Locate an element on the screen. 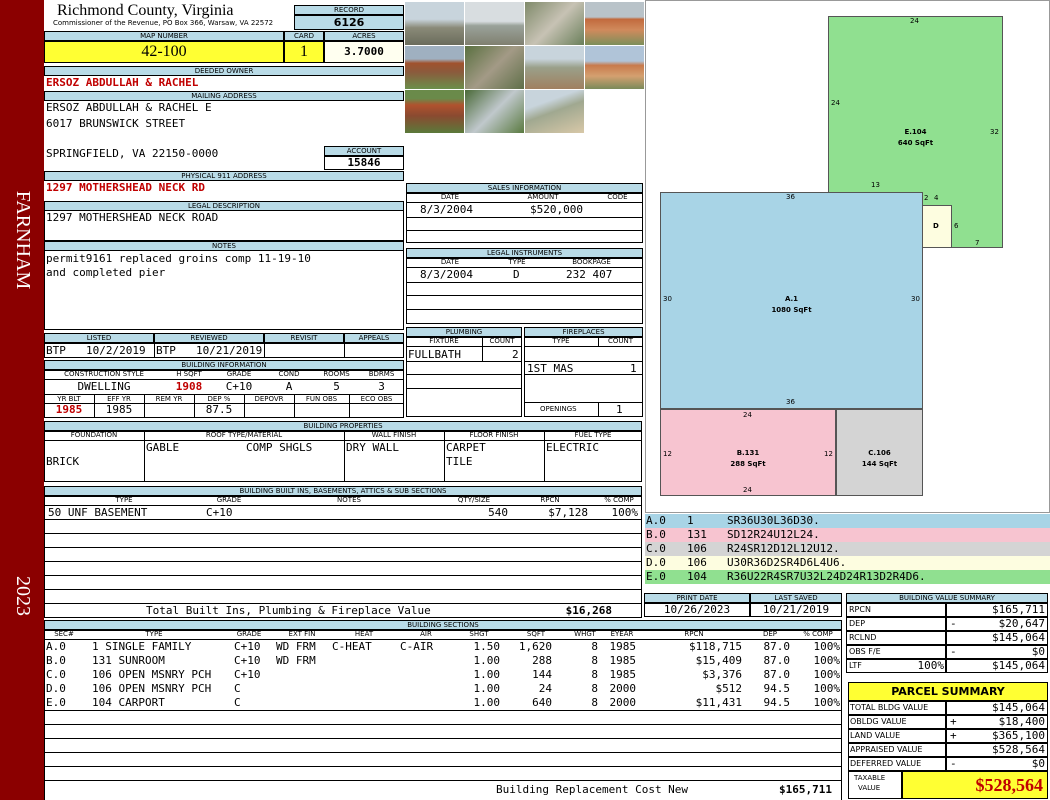  vs-value: $20,647 is located at coordinates (1021, 623).